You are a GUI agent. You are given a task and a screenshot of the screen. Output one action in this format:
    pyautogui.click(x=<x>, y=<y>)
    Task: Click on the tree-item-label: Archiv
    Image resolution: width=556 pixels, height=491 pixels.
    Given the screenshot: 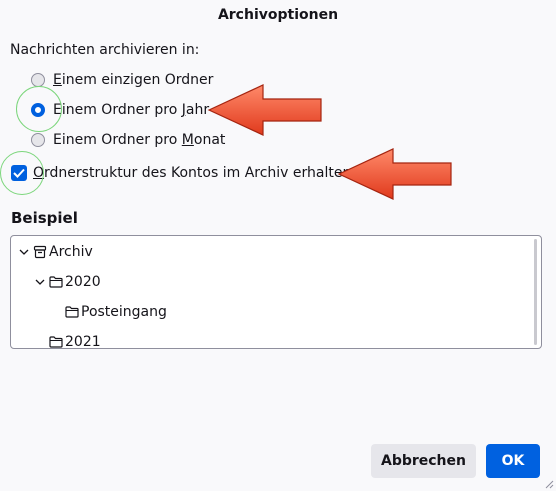 What is the action you would take?
    pyautogui.click(x=71, y=252)
    